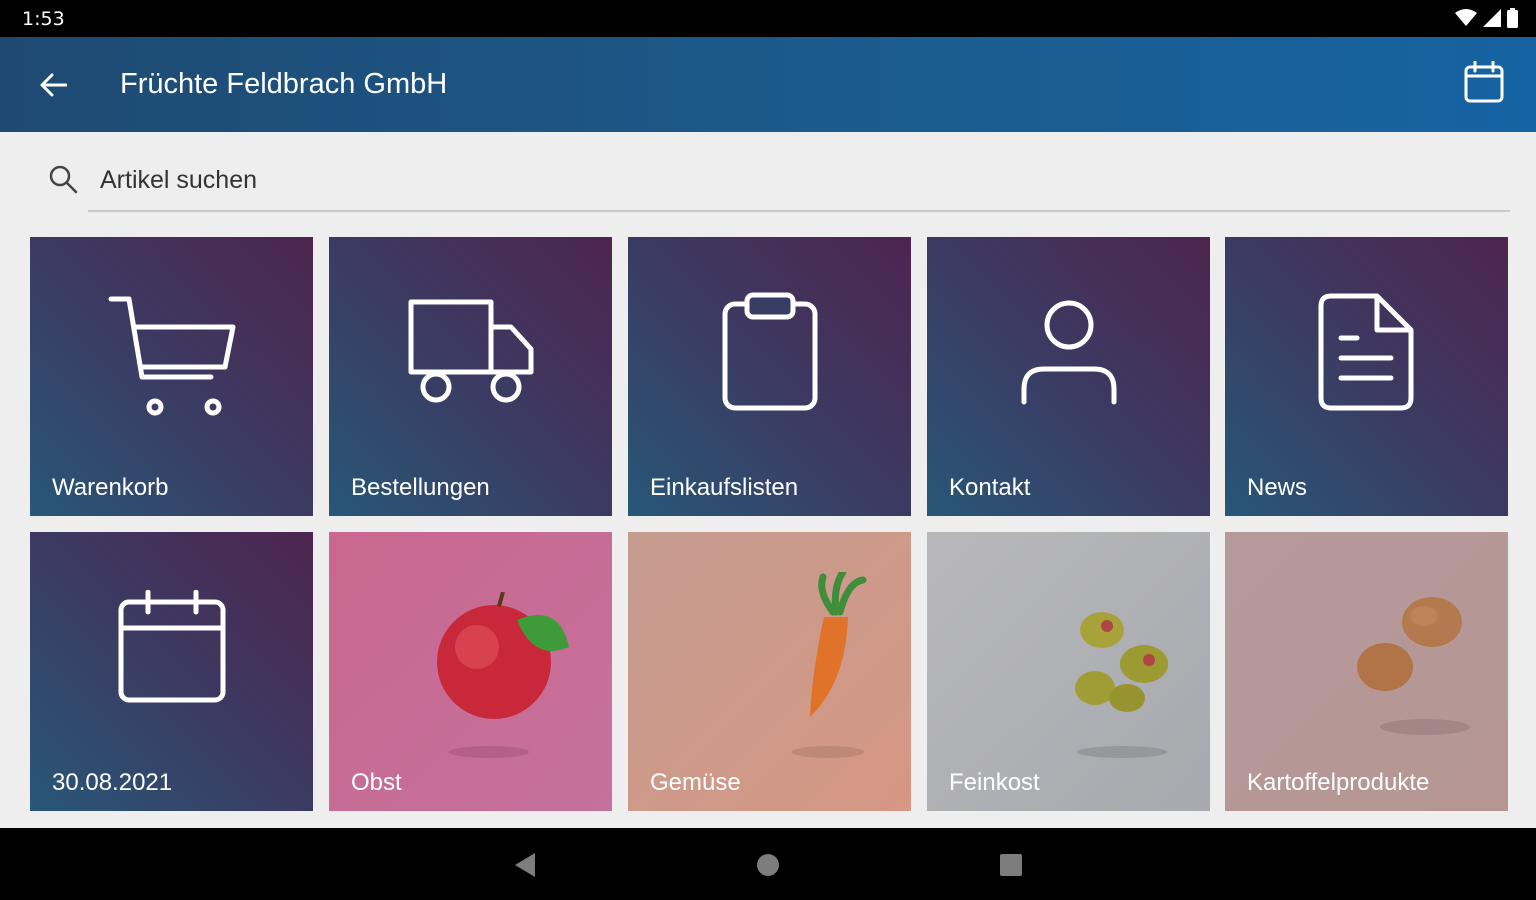 The height and width of the screenshot is (900, 1536). I want to click on tile-bestellungen: Bestellungen, so click(470, 376).